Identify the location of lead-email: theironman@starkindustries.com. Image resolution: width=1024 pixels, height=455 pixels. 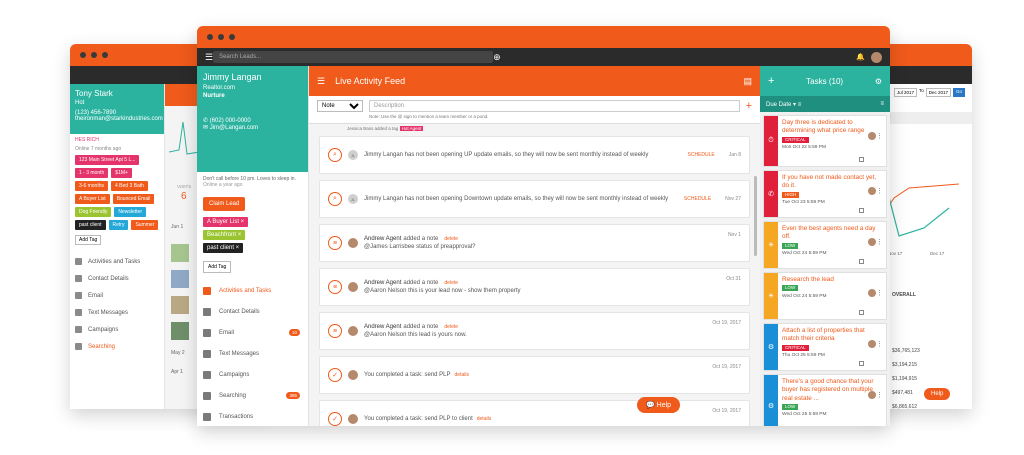
(119, 119).